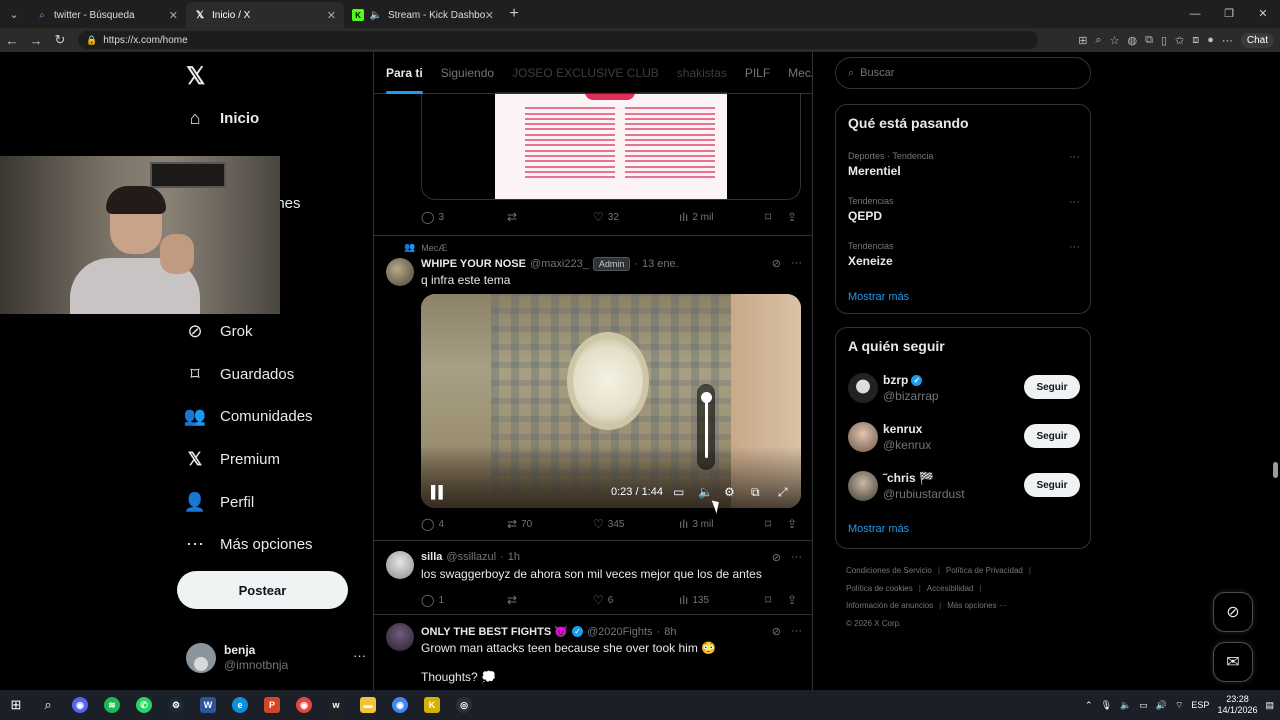  I want to click on steam-icon: ⚙, so click(176, 705).